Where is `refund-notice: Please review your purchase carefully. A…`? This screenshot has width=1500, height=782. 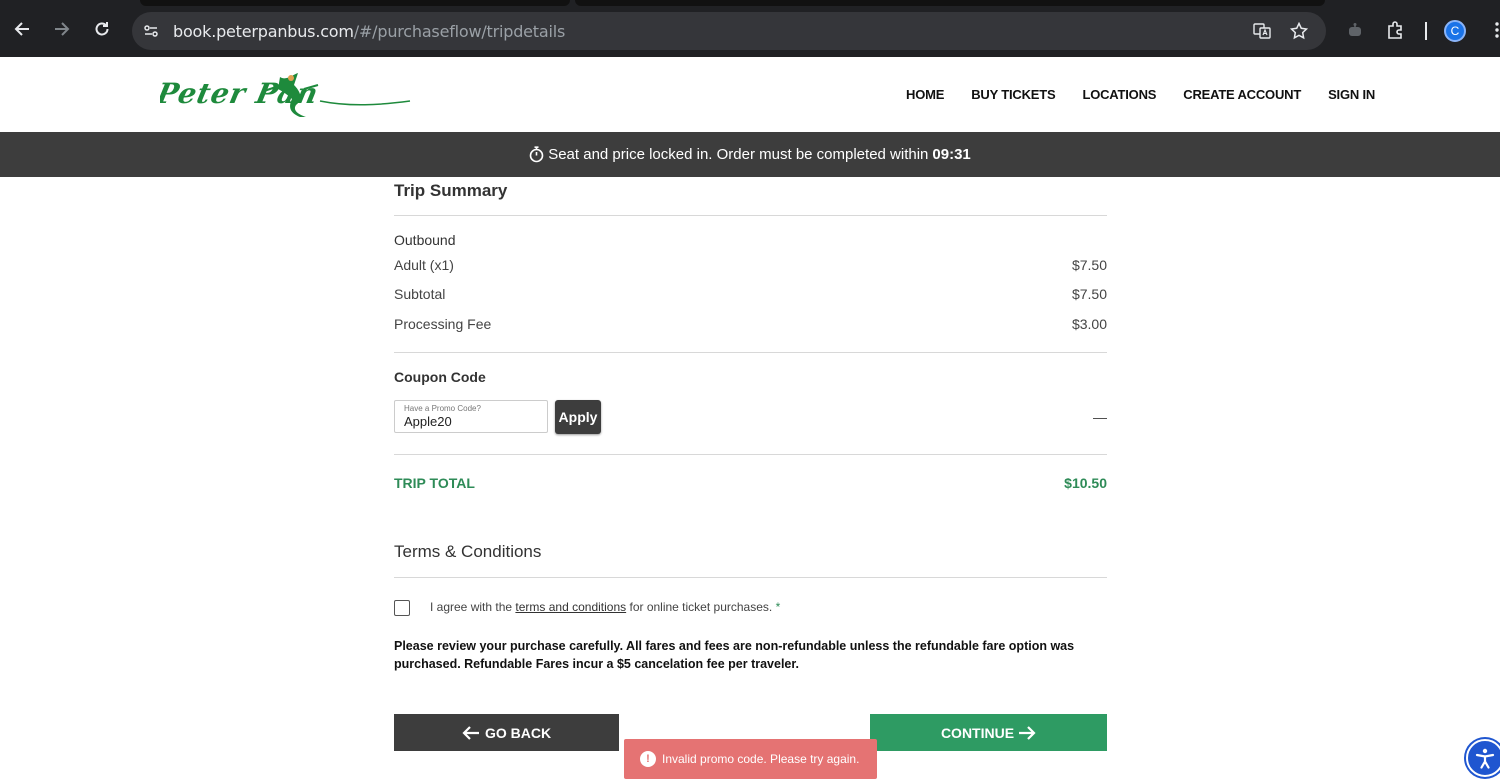 refund-notice: Please review your purchase carefully. A… is located at coordinates (734, 655).